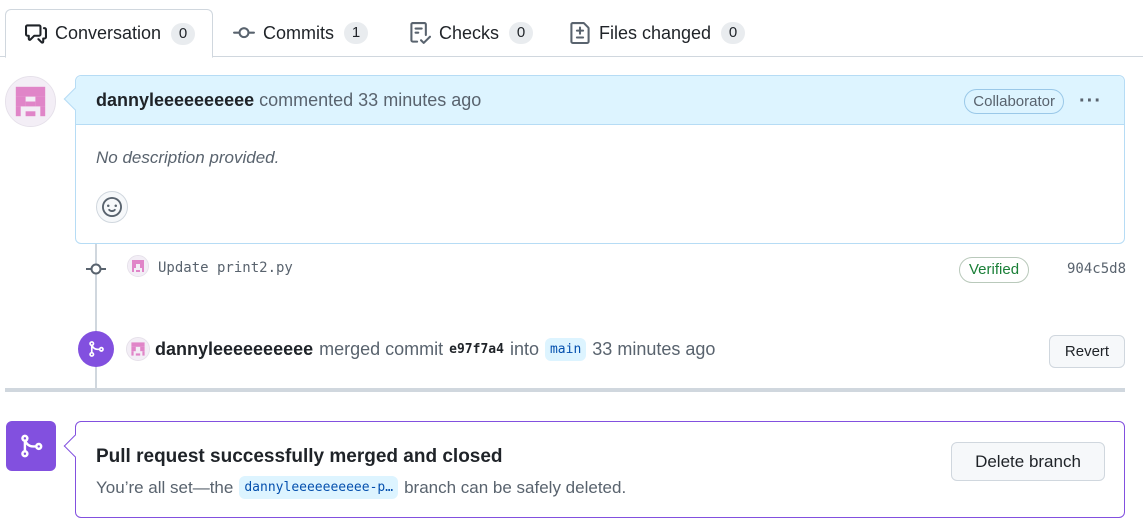  I want to click on merge-author: dannyleeeeeeeeee, so click(234, 349).